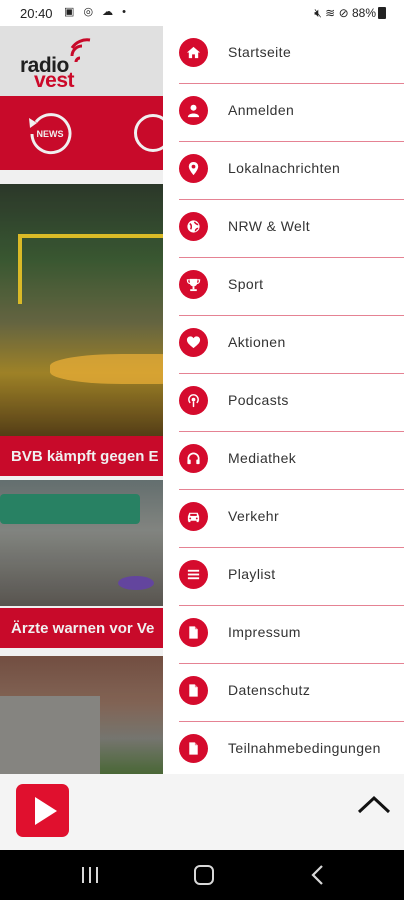  What do you see at coordinates (350, 13) in the screenshot?
I see `status-right: 🔇︎ ≋ ⊘ 88%` at bounding box center [350, 13].